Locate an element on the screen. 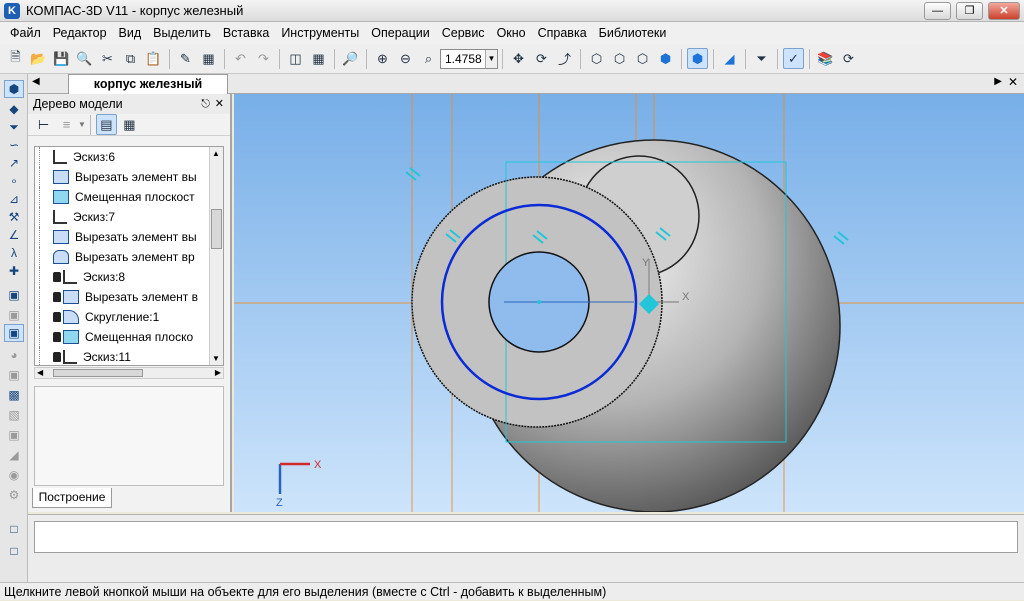  perspective-icon: ◢ is located at coordinates (729, 58).